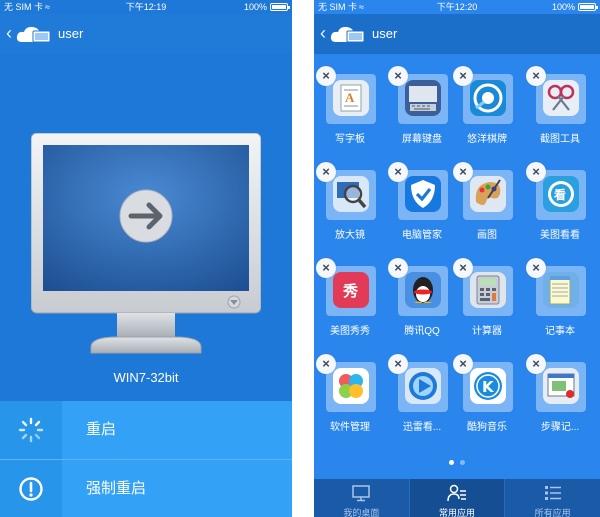 The image size is (600, 517). What do you see at coordinates (561, 386) in the screenshot?
I see `steps-recorder-icon` at bounding box center [561, 386].